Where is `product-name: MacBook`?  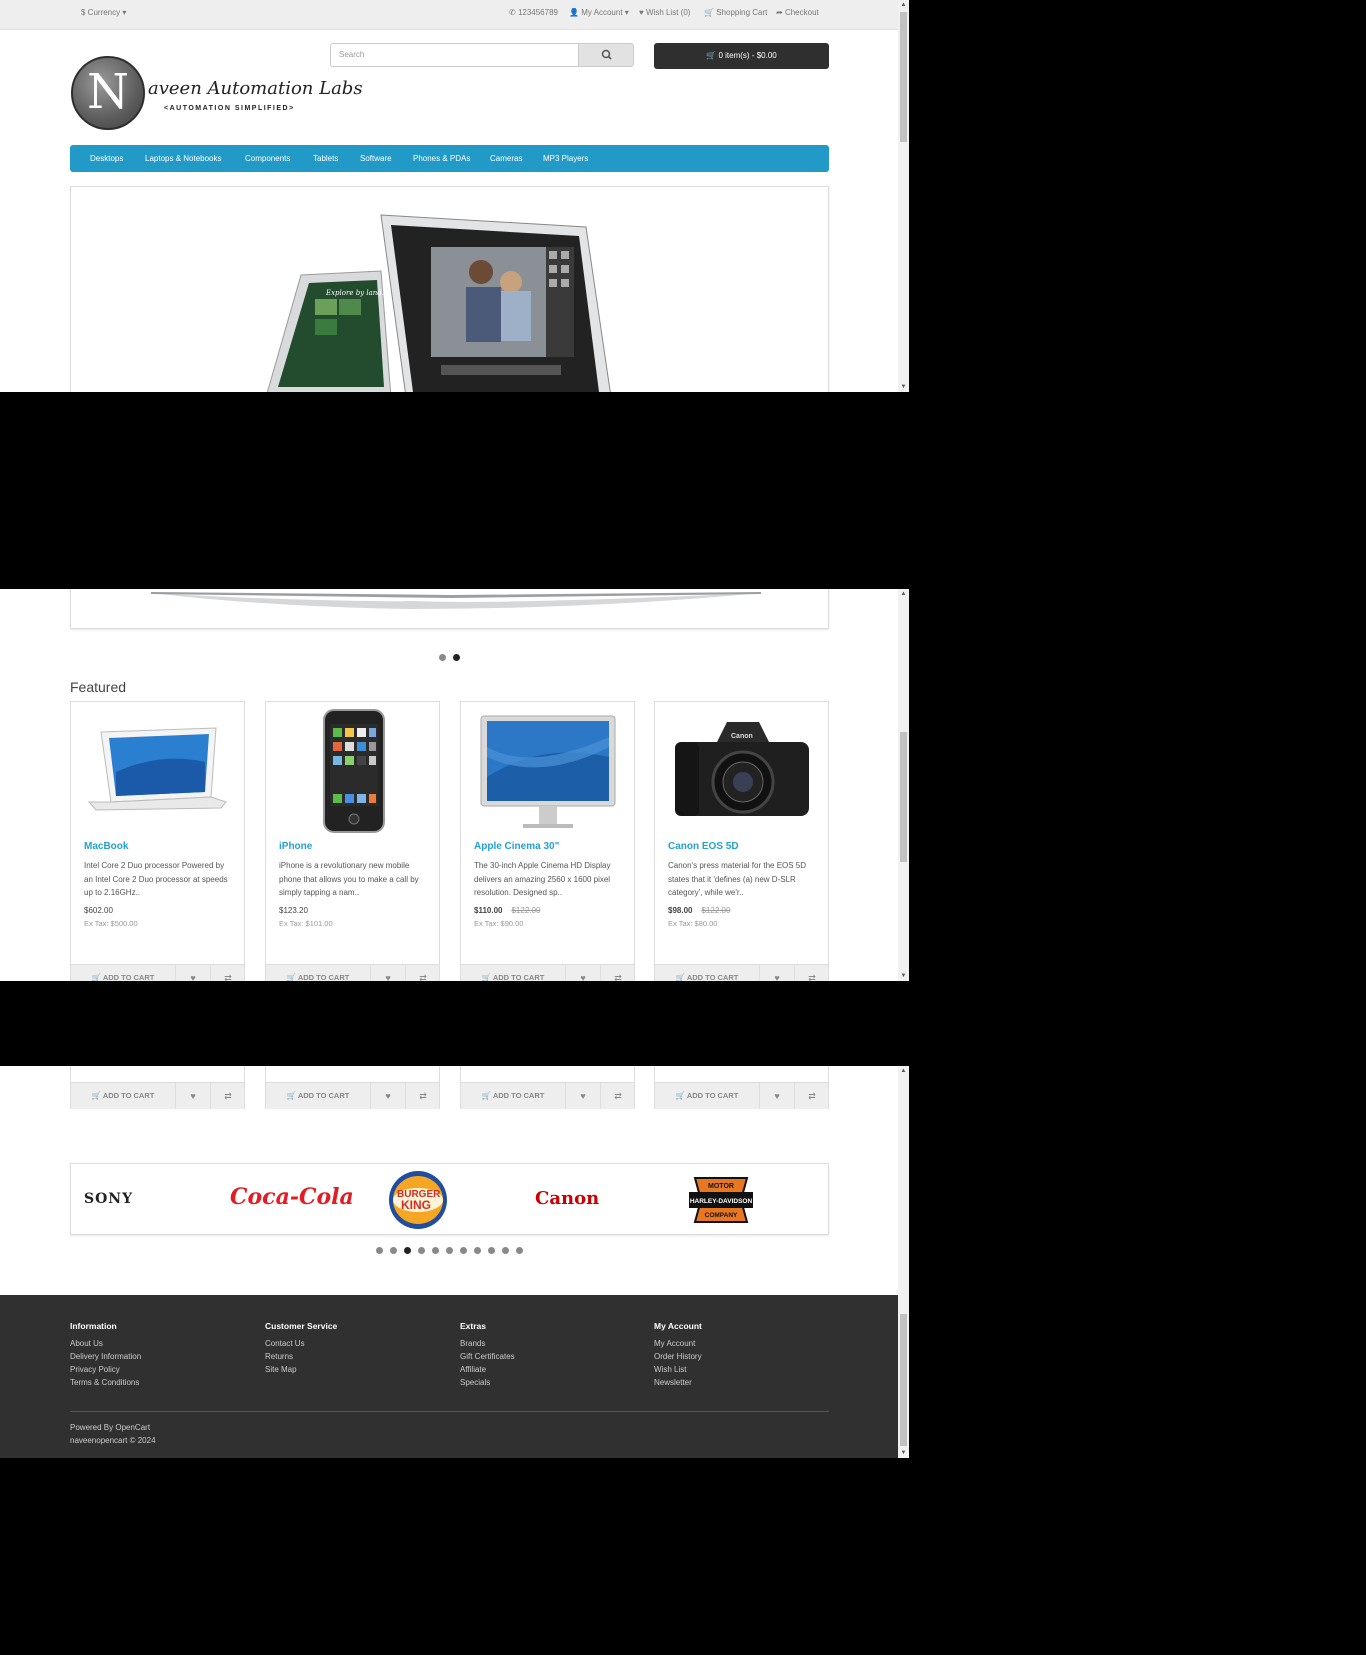
product-name: MacBook is located at coordinates (106, 846).